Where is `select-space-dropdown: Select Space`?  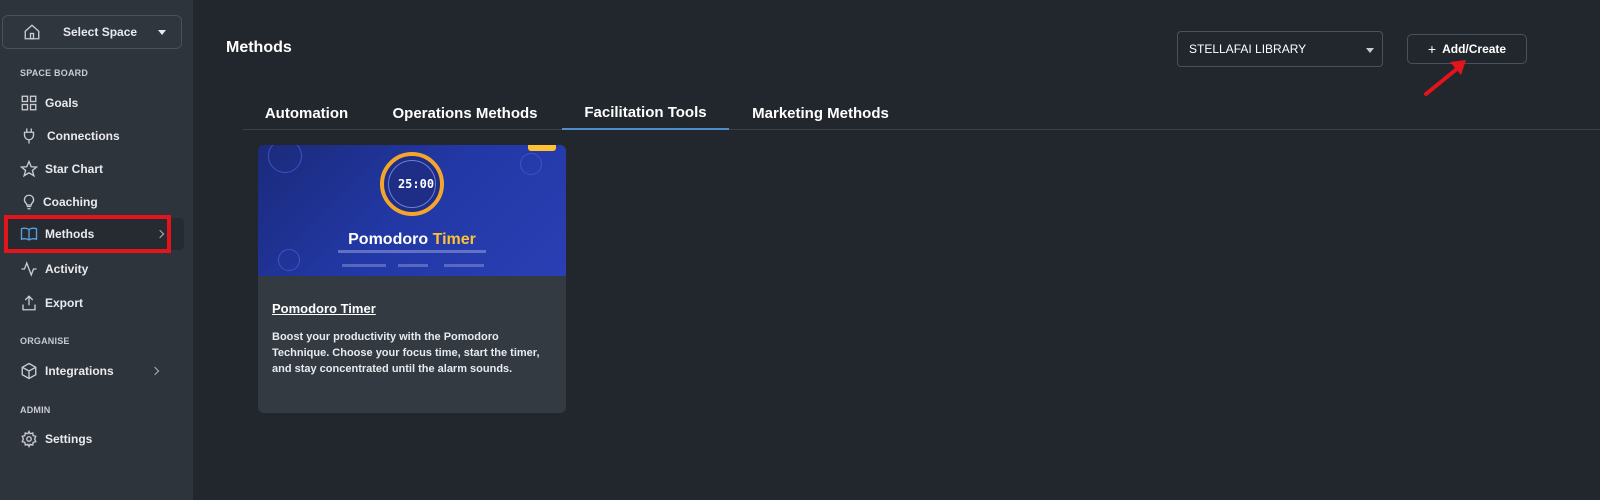 select-space-dropdown: Select Space is located at coordinates (92, 32).